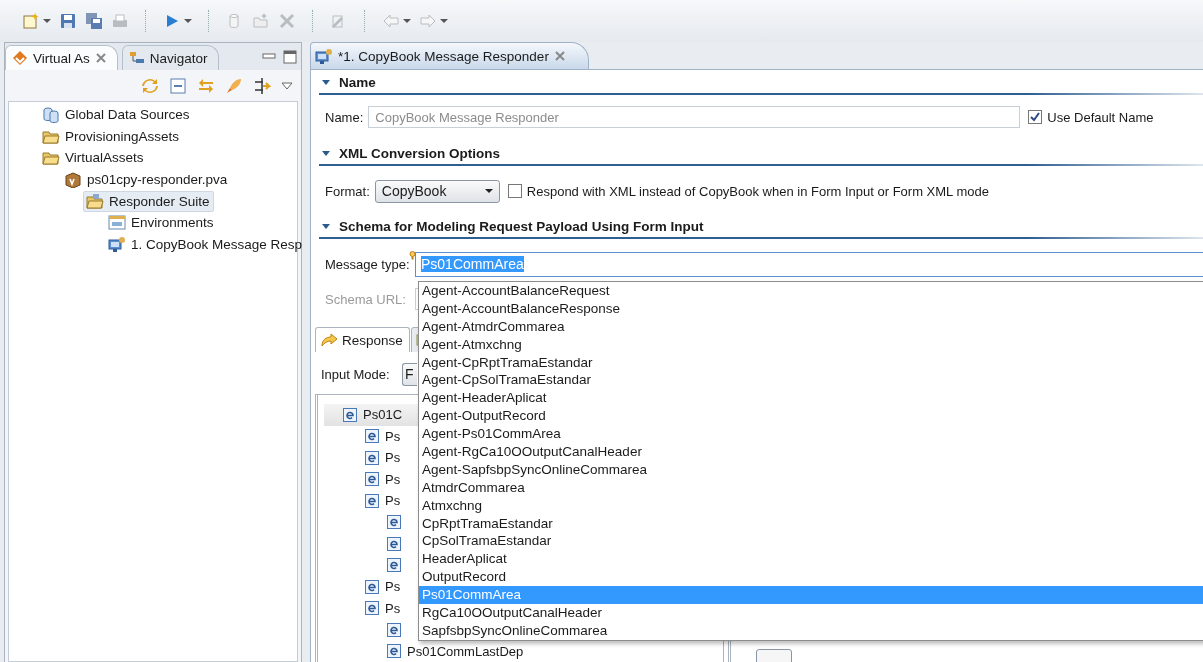 Image resolution: width=1203 pixels, height=662 pixels. What do you see at coordinates (366, 299) in the screenshot?
I see `field-label: Schema URL:` at bounding box center [366, 299].